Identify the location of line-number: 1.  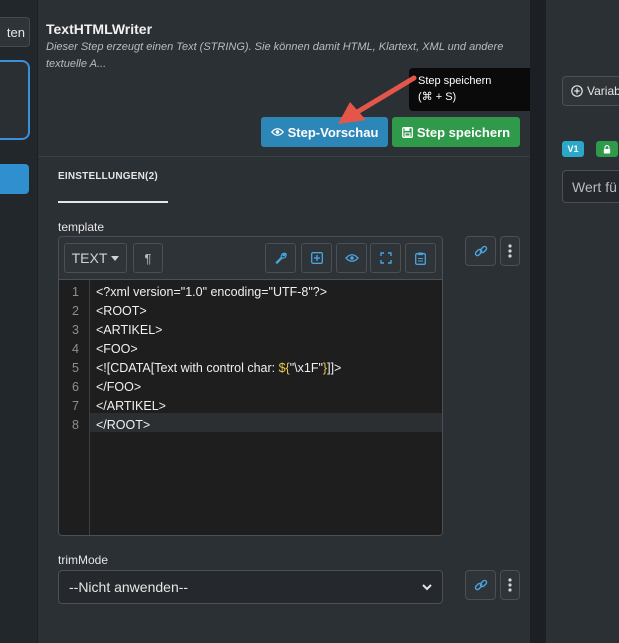
(75, 292).